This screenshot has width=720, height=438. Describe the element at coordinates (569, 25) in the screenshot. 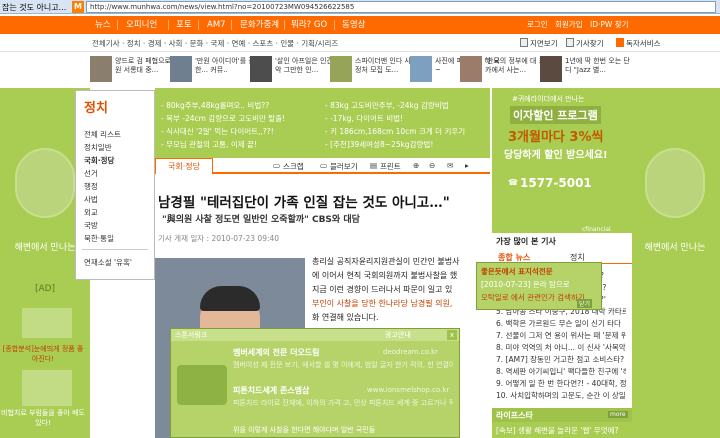

I see `signup-link: 회원가입` at that location.